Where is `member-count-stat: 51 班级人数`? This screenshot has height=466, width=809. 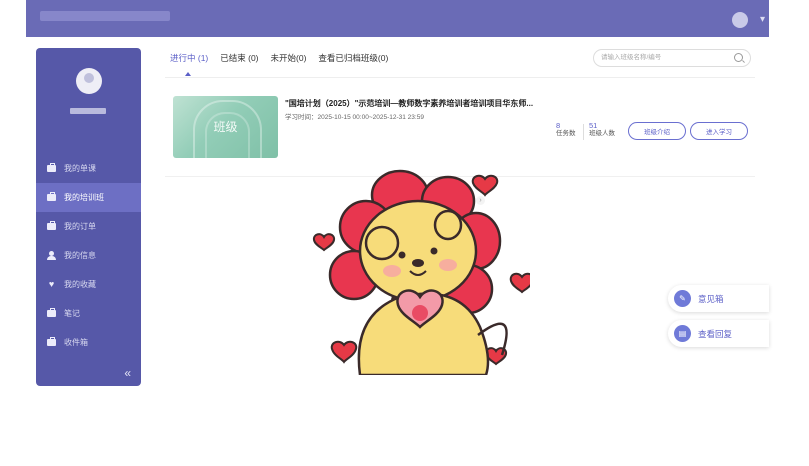
member-count-stat: 51 班级人数 is located at coordinates (602, 130).